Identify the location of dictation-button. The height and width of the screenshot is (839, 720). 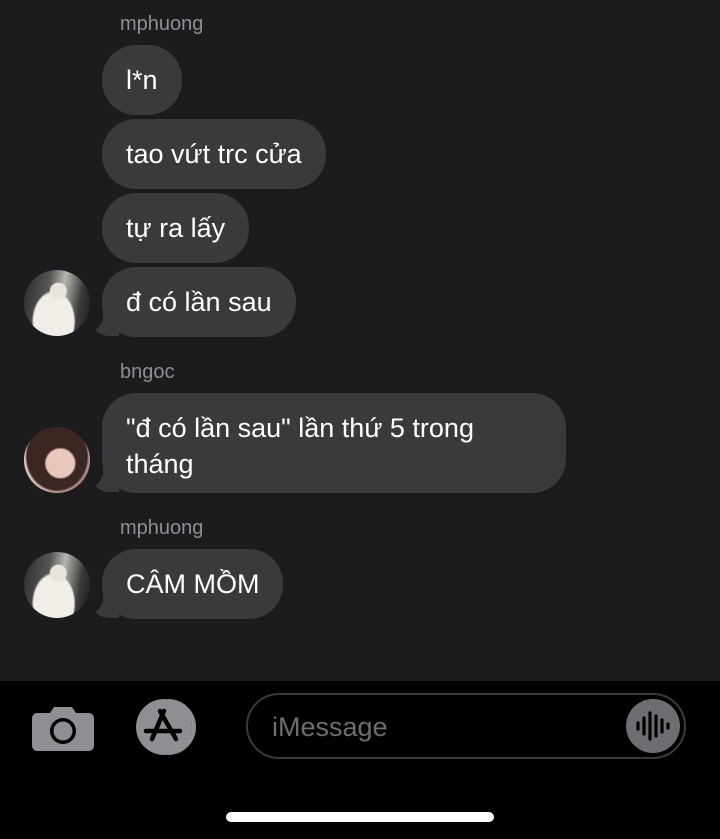
(653, 726).